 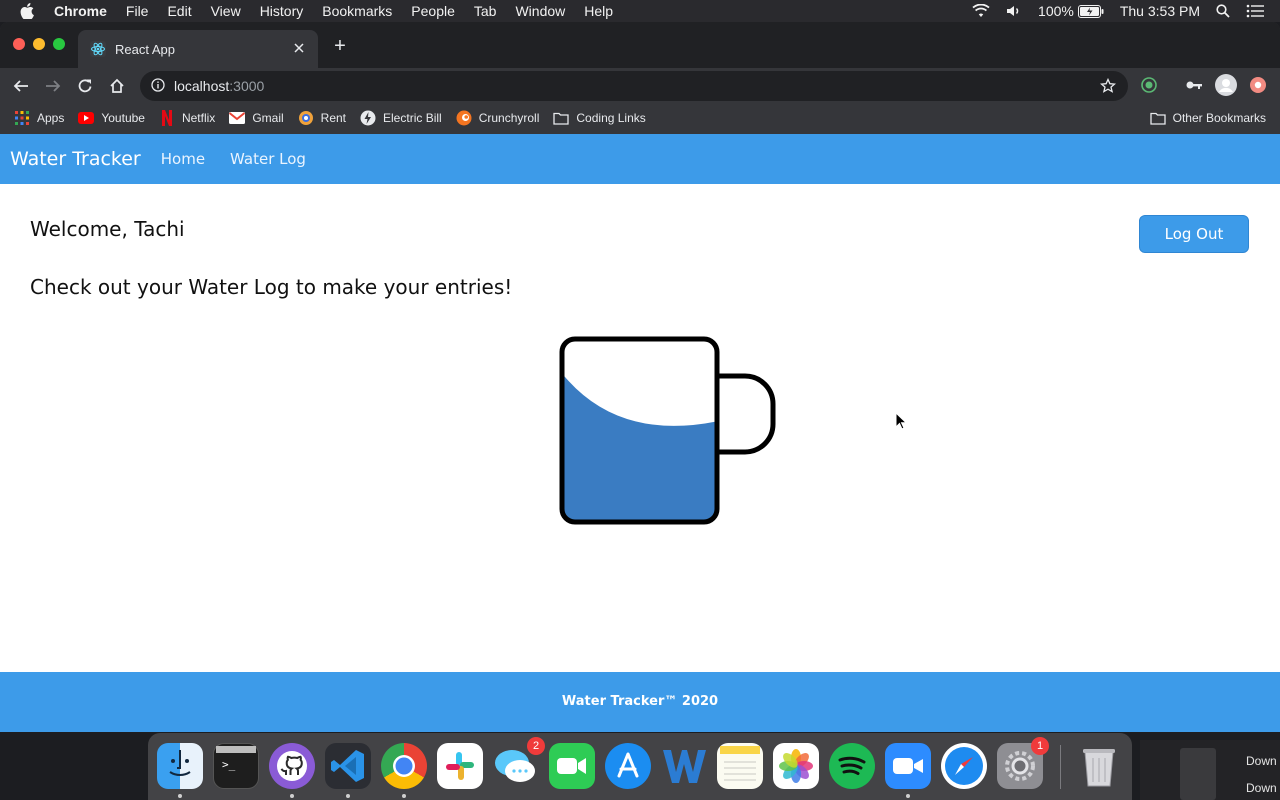 I want to click on youtube-icon, so click(x=86, y=118).